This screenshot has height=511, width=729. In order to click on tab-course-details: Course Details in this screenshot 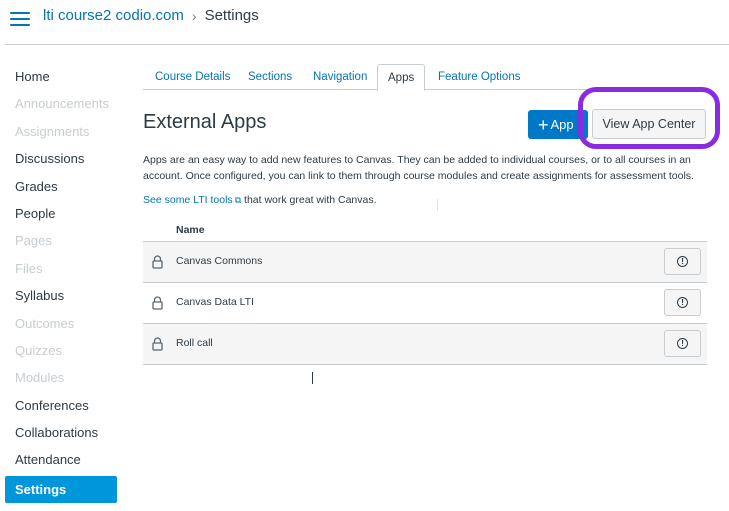, I will do `click(192, 76)`.